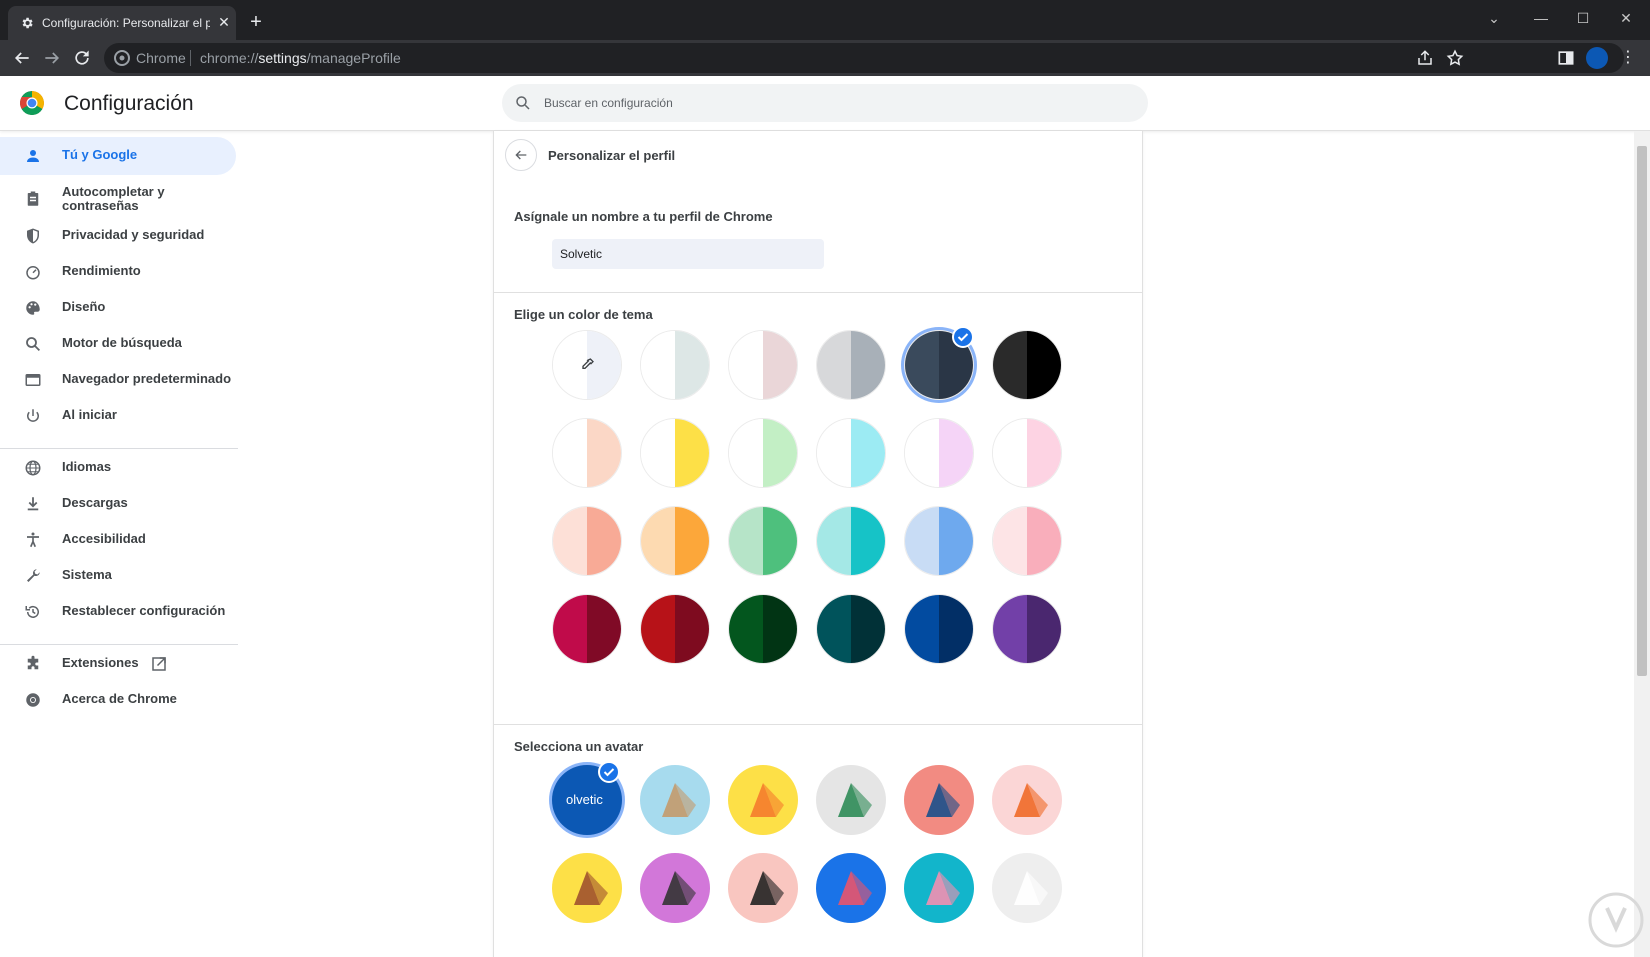 The image size is (1650, 957). Describe the element at coordinates (118, 308) in the screenshot. I see `sidebar-item-diseno: Diseño` at that location.